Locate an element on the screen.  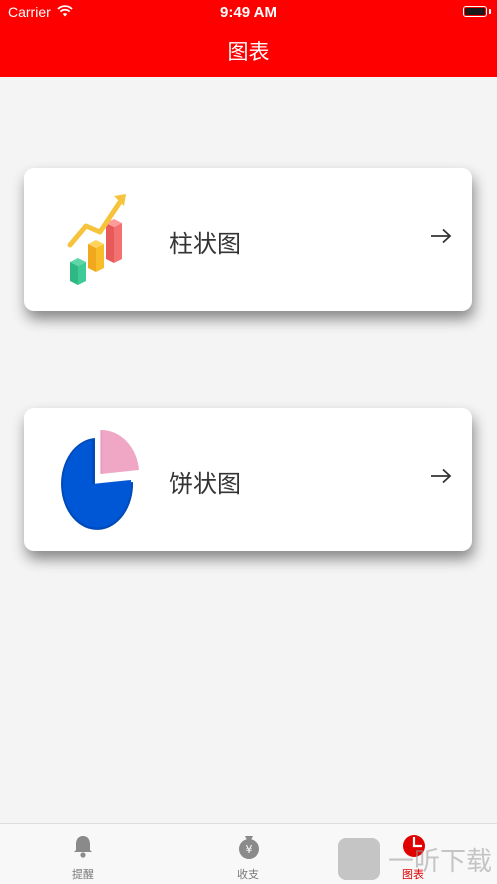
pie-chart-label: 饼状图 is located at coordinates (205, 484).